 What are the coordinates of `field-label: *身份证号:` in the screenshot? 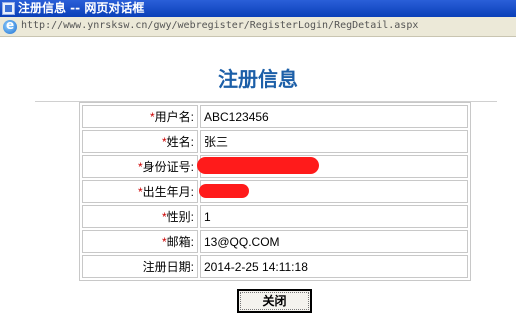 It's located at (140, 166).